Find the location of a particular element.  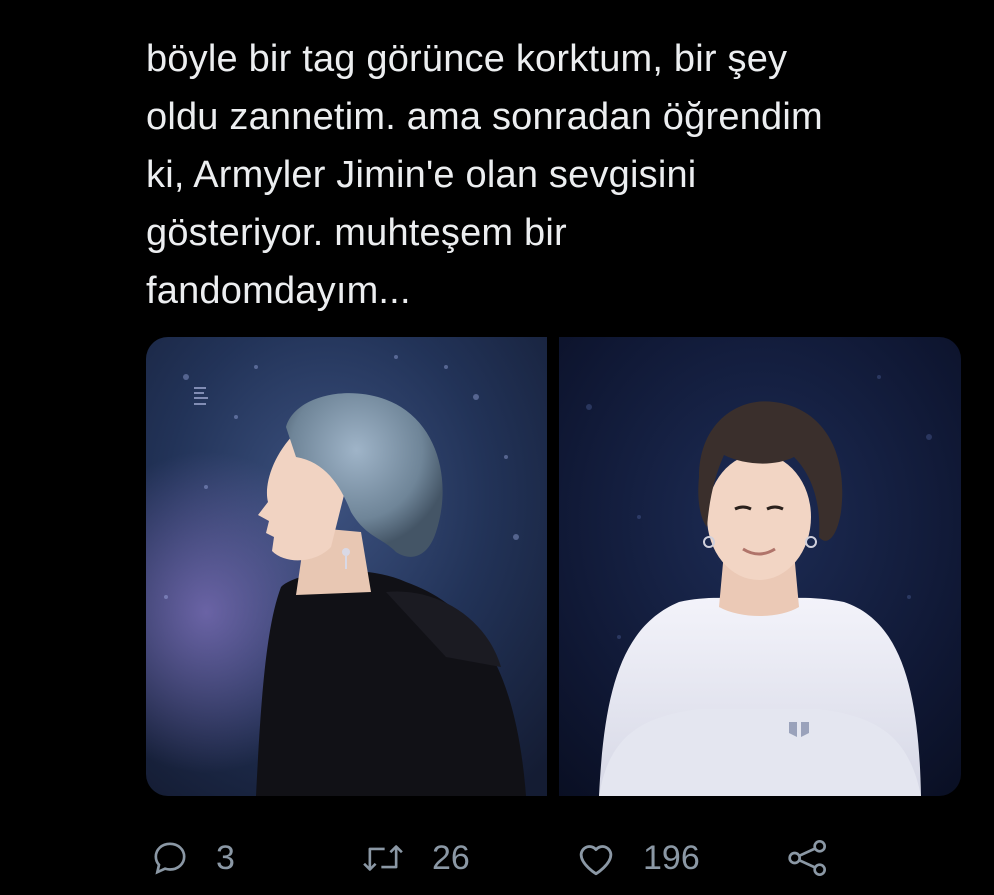

like-button: 196 is located at coordinates (637, 858).